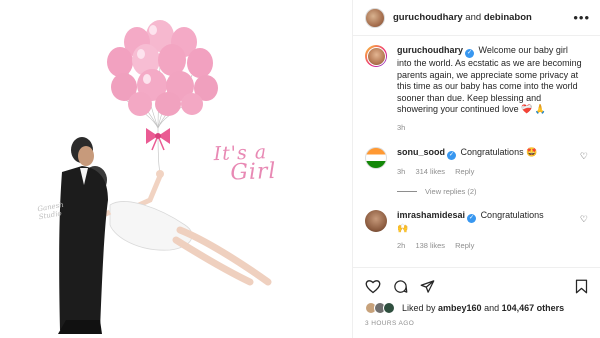 This screenshot has height=338, width=600. What do you see at coordinates (581, 286) in the screenshot?
I see `save-bookmark-icon` at bounding box center [581, 286].